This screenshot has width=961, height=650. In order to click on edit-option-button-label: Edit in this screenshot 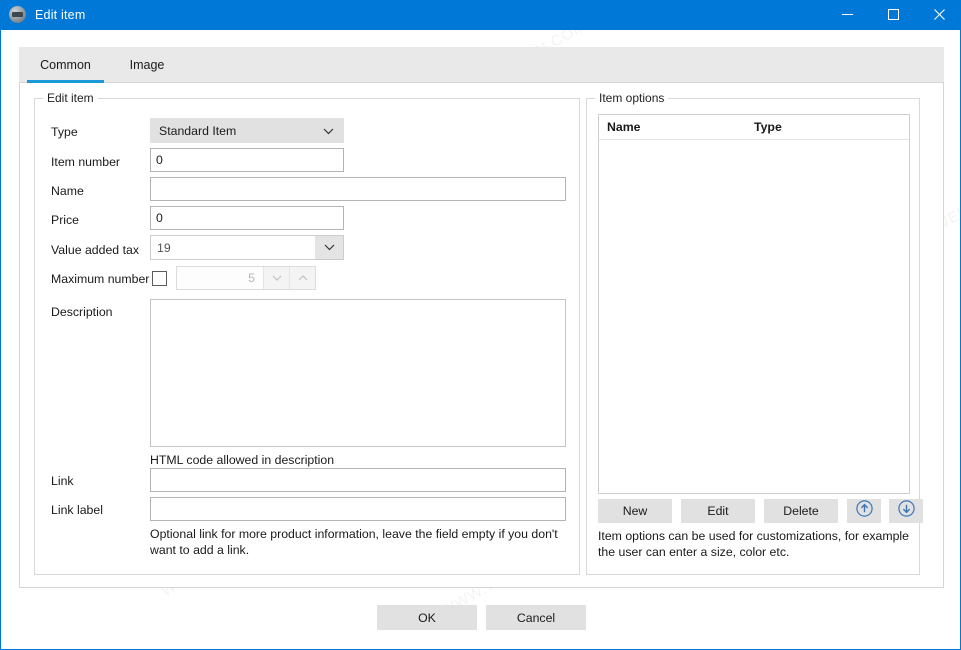, I will do `click(718, 511)`.